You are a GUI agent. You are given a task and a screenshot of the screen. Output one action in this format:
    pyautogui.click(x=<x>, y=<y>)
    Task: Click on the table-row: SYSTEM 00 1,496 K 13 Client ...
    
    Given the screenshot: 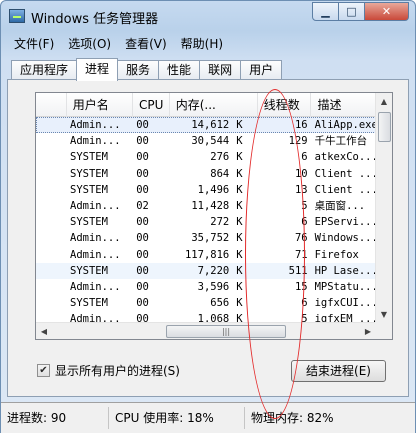 What is the action you would take?
    pyautogui.click(x=206, y=190)
    